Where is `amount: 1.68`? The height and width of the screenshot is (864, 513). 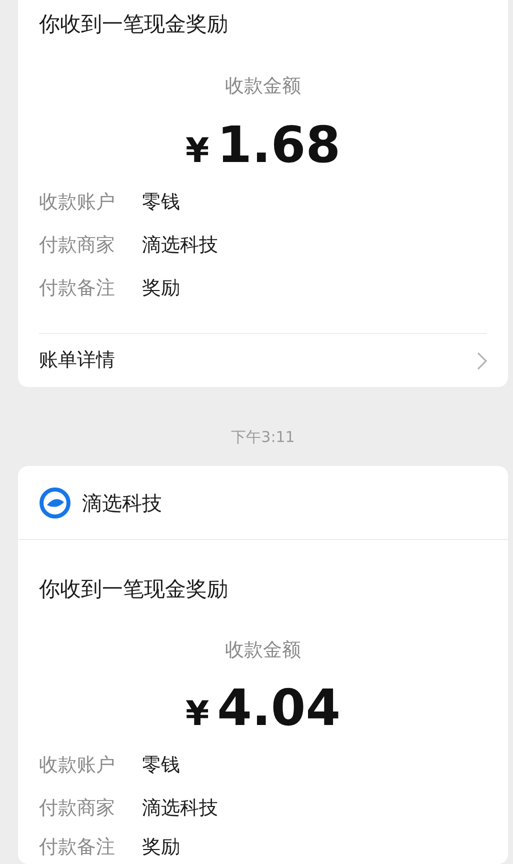
amount: 1.68 is located at coordinates (279, 145).